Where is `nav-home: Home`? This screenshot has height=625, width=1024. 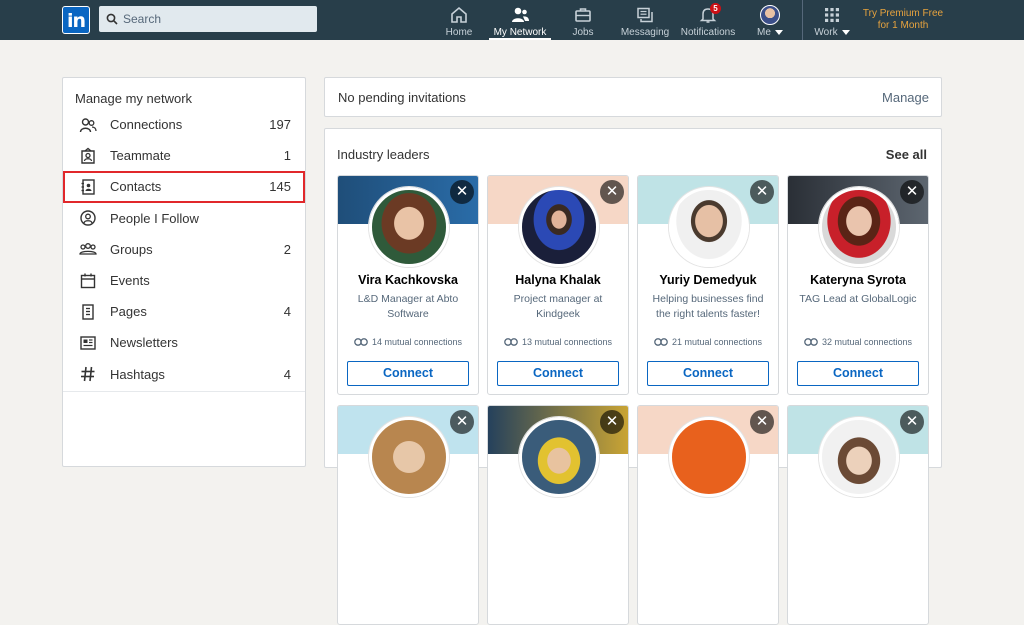 nav-home: Home is located at coordinates (459, 20).